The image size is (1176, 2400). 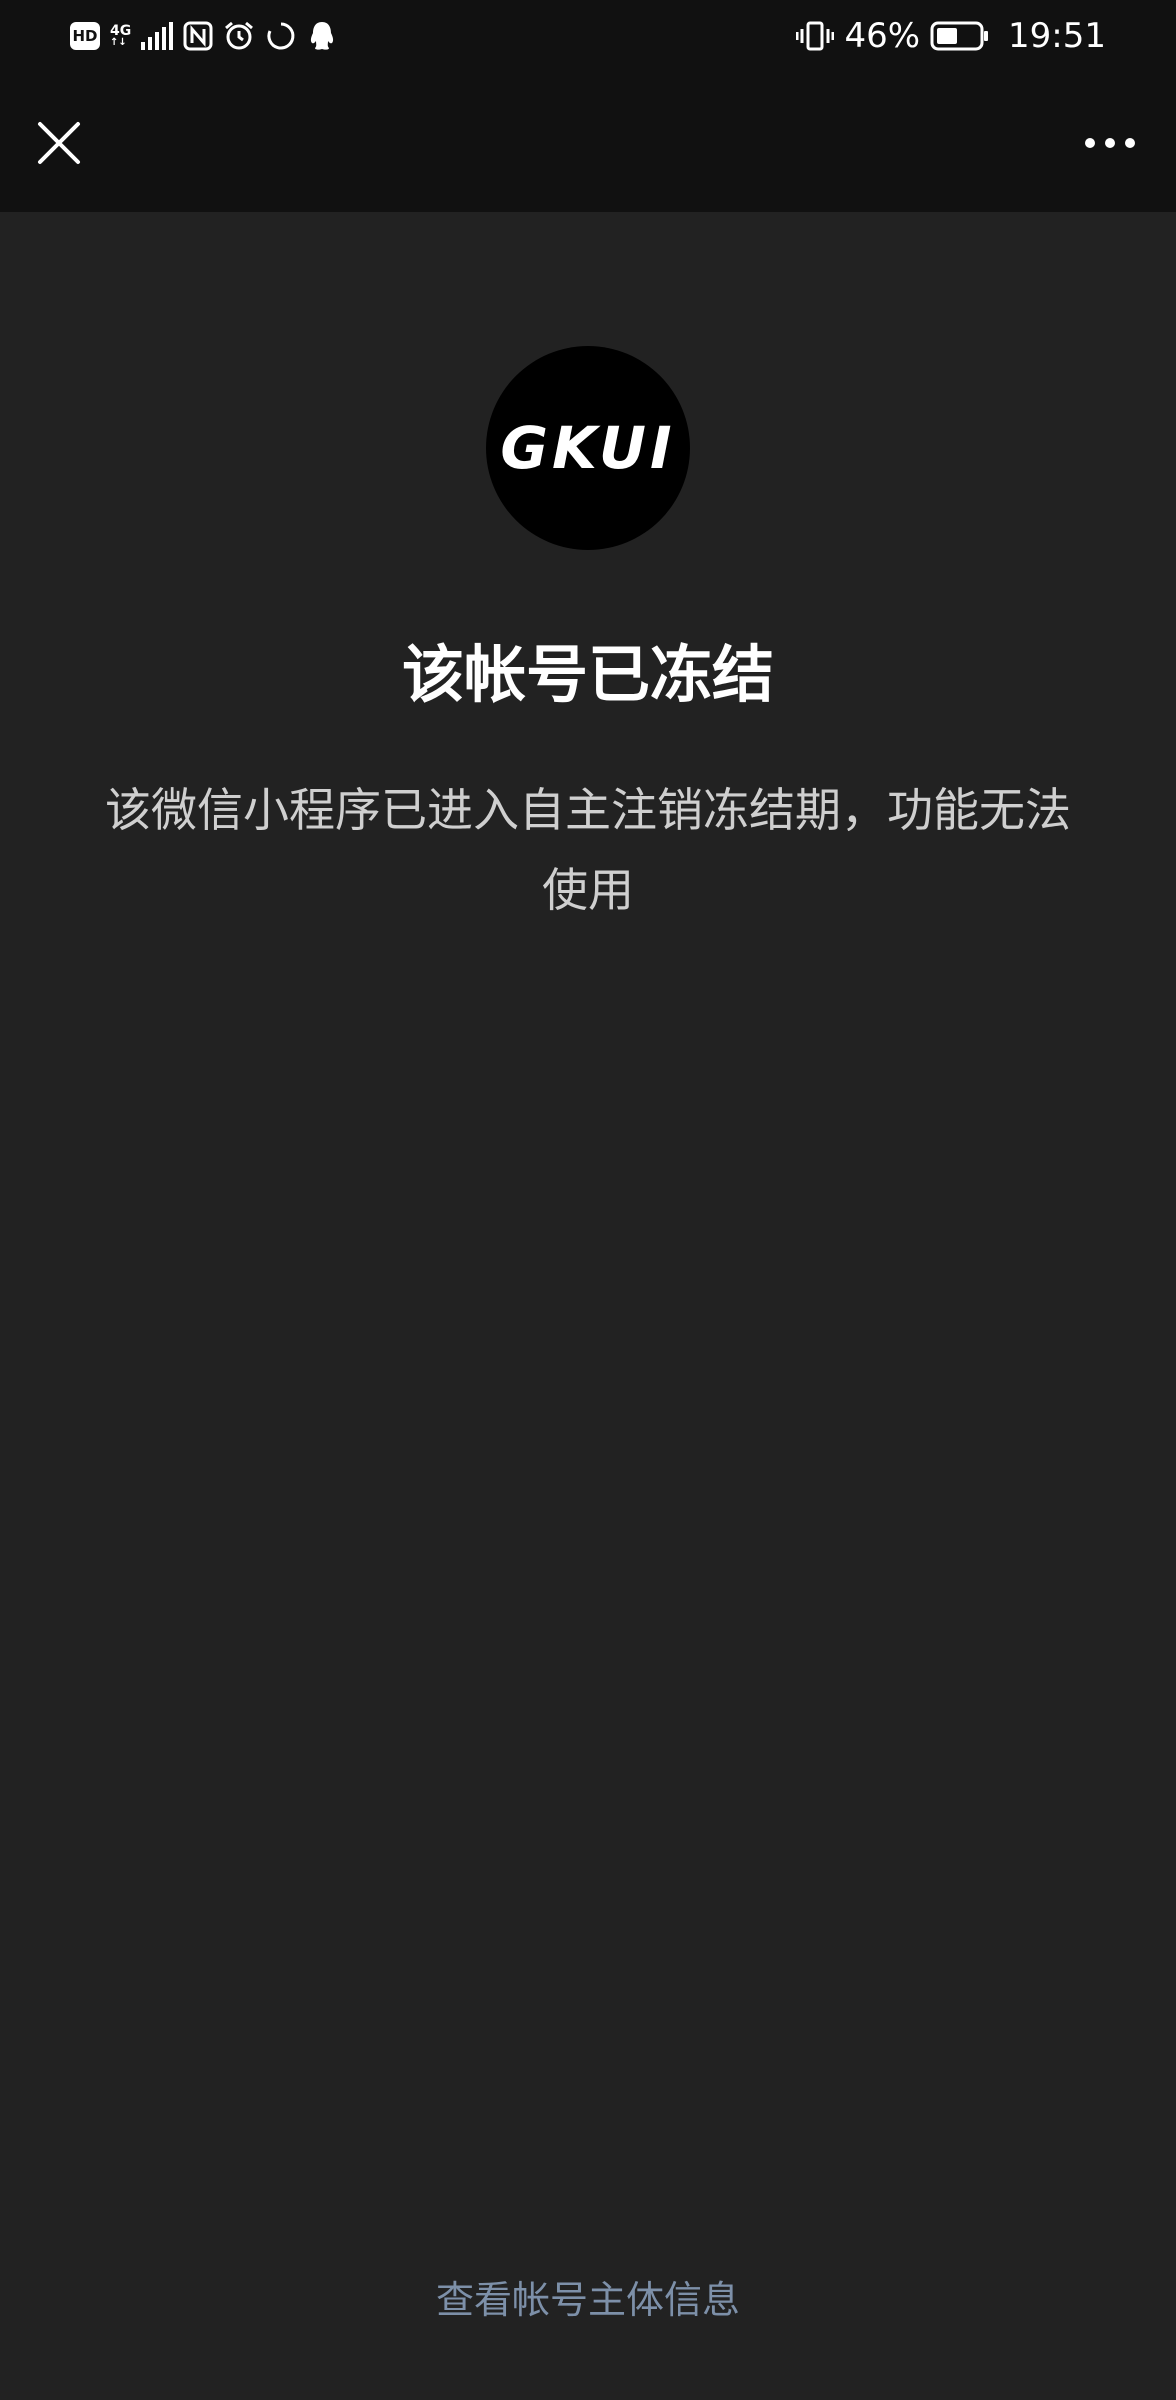 I want to click on logo-text: GKUI, so click(x=588, y=448).